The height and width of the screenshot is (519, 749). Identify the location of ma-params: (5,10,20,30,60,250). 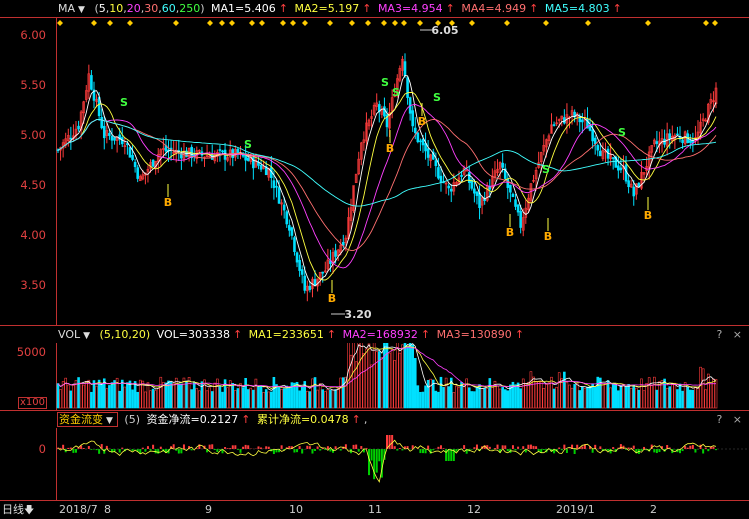
(149, 8).